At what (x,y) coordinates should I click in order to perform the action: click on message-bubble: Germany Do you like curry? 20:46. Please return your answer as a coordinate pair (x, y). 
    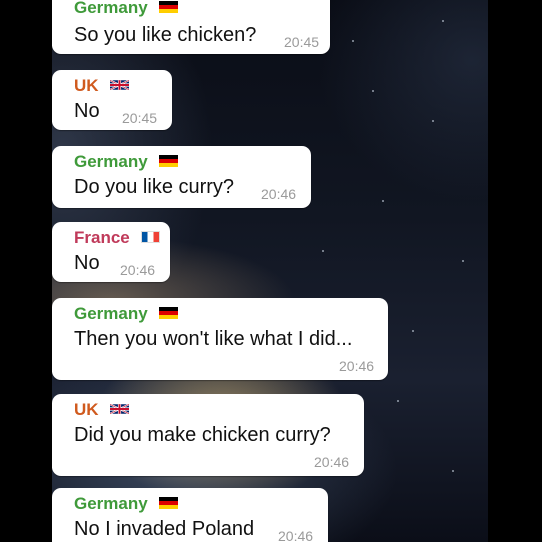
    Looking at the image, I should click on (181, 177).